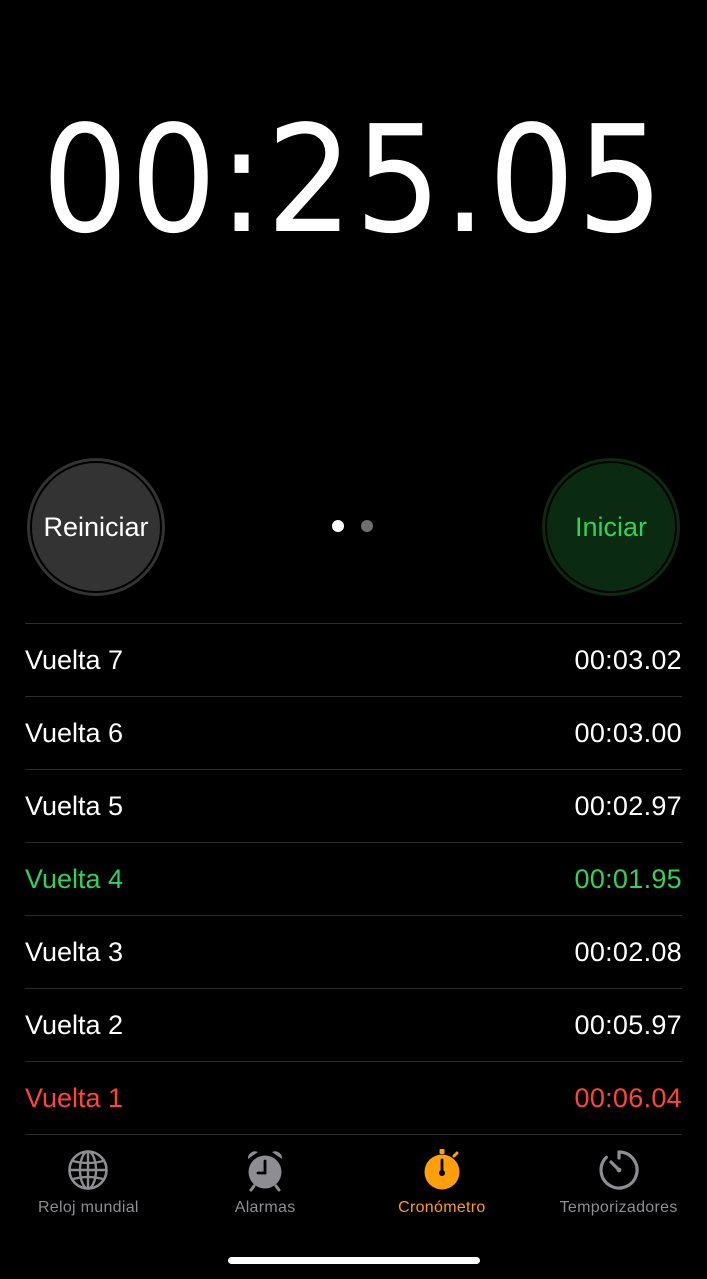 Image resolution: width=707 pixels, height=1279 pixels. What do you see at coordinates (619, 1170) in the screenshot?
I see `timer-icon` at bounding box center [619, 1170].